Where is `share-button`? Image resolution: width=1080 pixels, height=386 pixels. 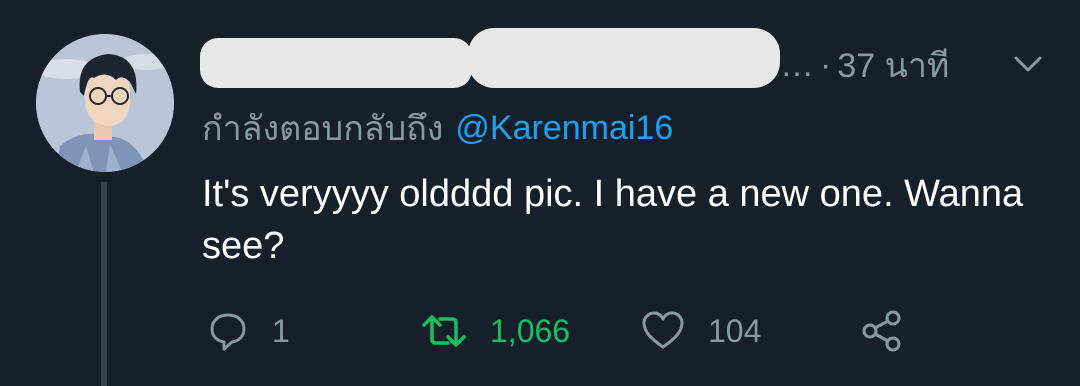 share-button is located at coordinates (882, 331).